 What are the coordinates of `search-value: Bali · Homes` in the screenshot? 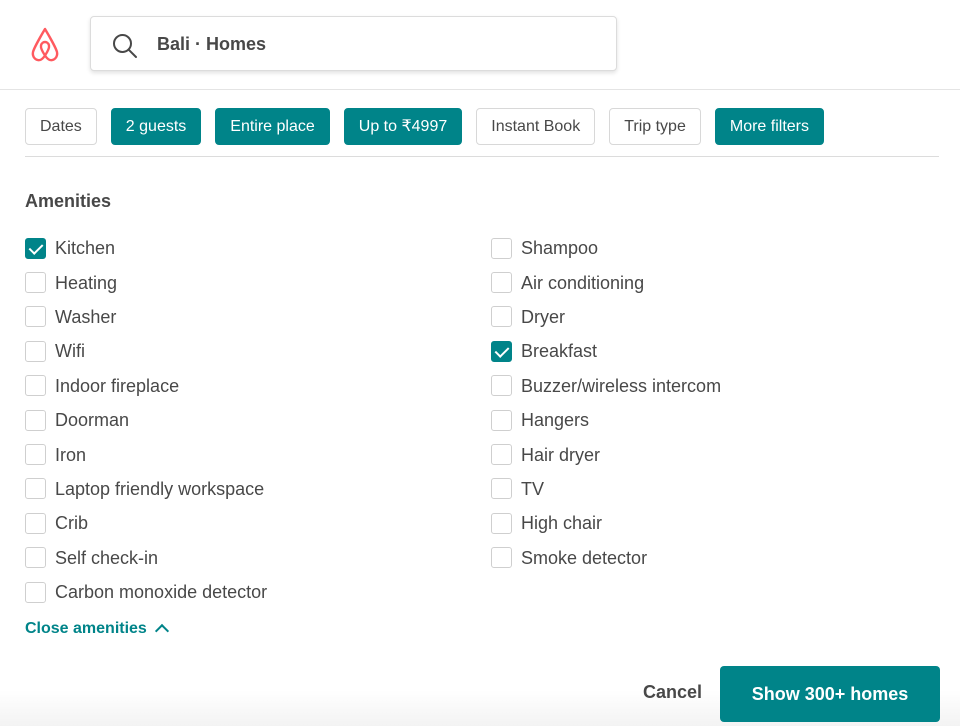 It's located at (211, 44).